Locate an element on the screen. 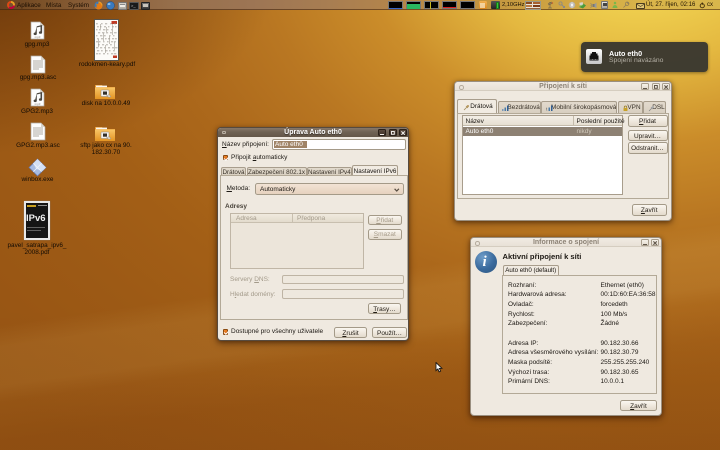  svg-text: 4 is located at coordinates (553, 3).